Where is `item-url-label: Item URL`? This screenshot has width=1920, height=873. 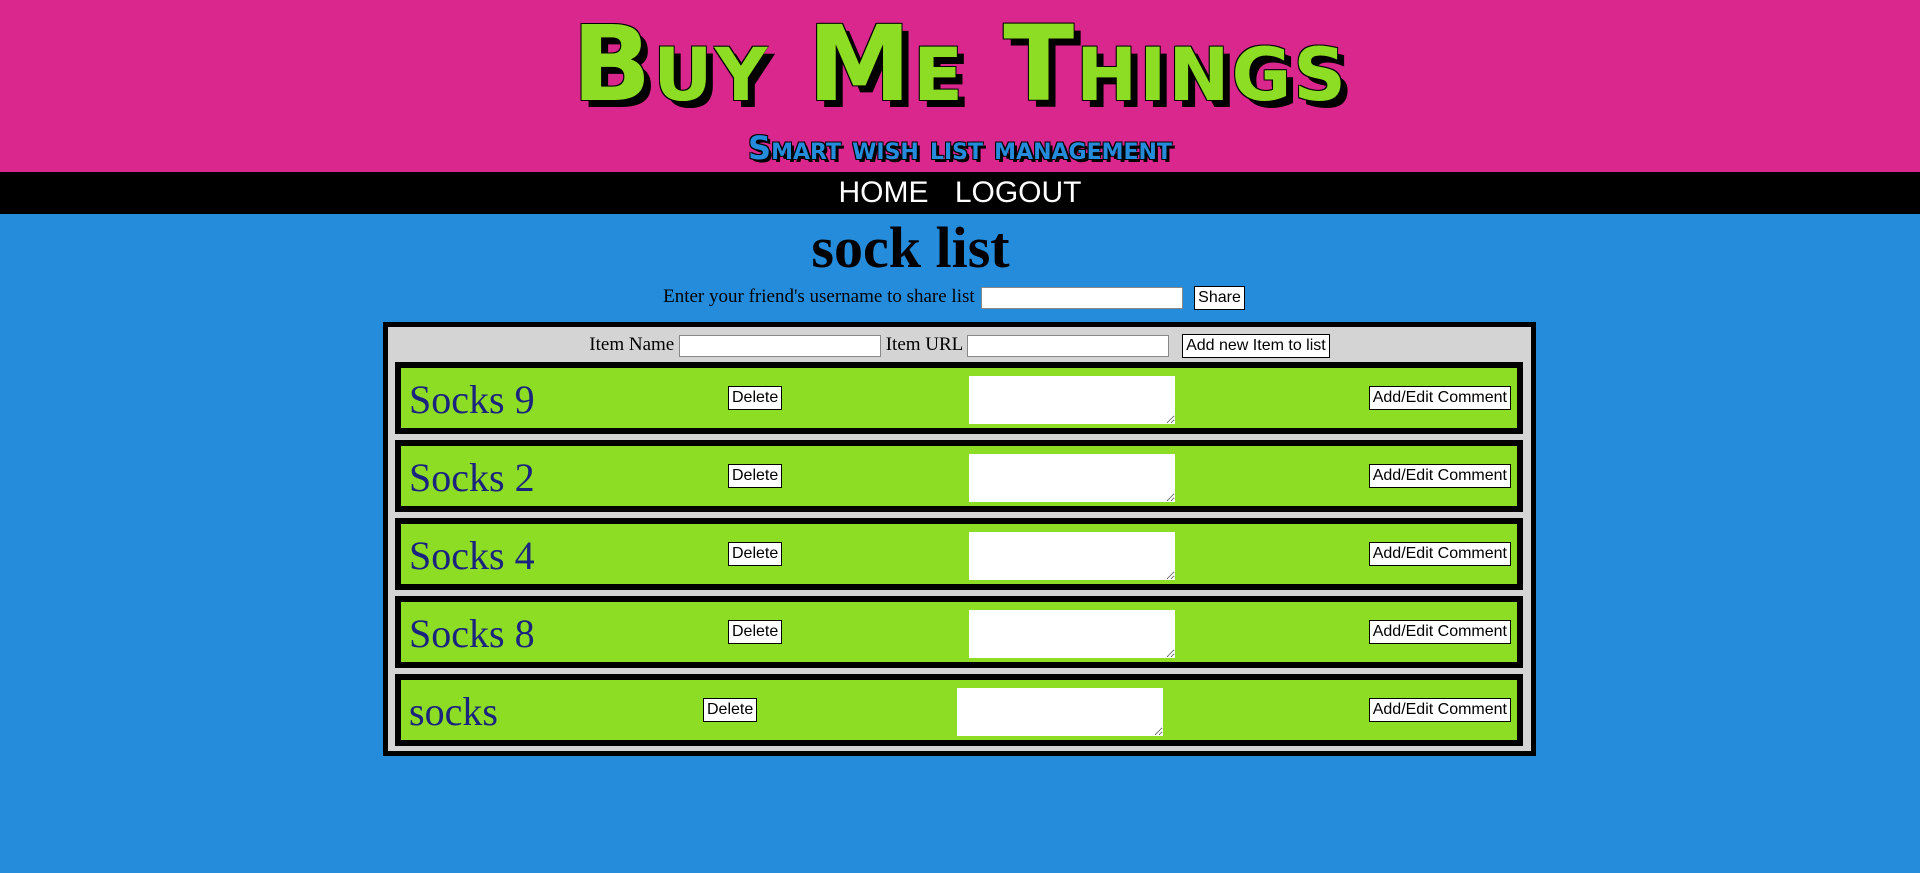 item-url-label: Item URL is located at coordinates (924, 344).